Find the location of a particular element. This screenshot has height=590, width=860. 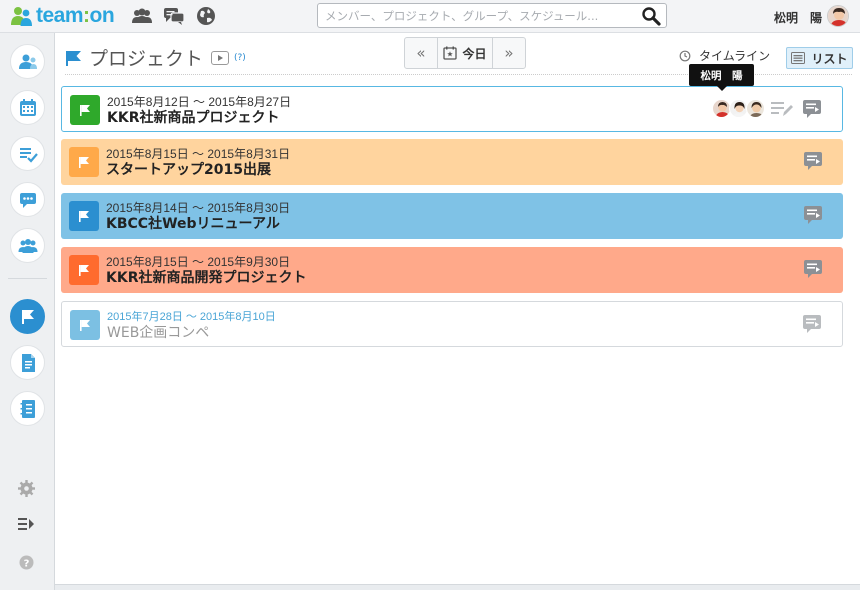

project-row-4: 2015年8月15日 ～ 2015年9月30日 KKR社新商品開発プロジェクト is located at coordinates (452, 270).